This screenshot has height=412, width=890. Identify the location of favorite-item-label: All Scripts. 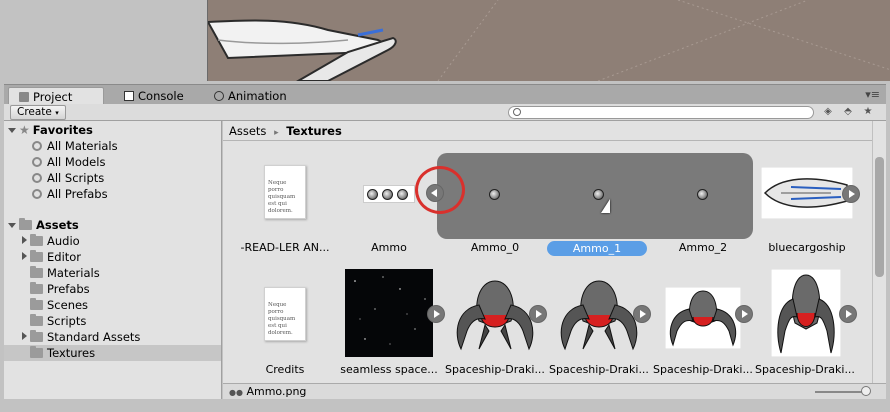
(76, 178).